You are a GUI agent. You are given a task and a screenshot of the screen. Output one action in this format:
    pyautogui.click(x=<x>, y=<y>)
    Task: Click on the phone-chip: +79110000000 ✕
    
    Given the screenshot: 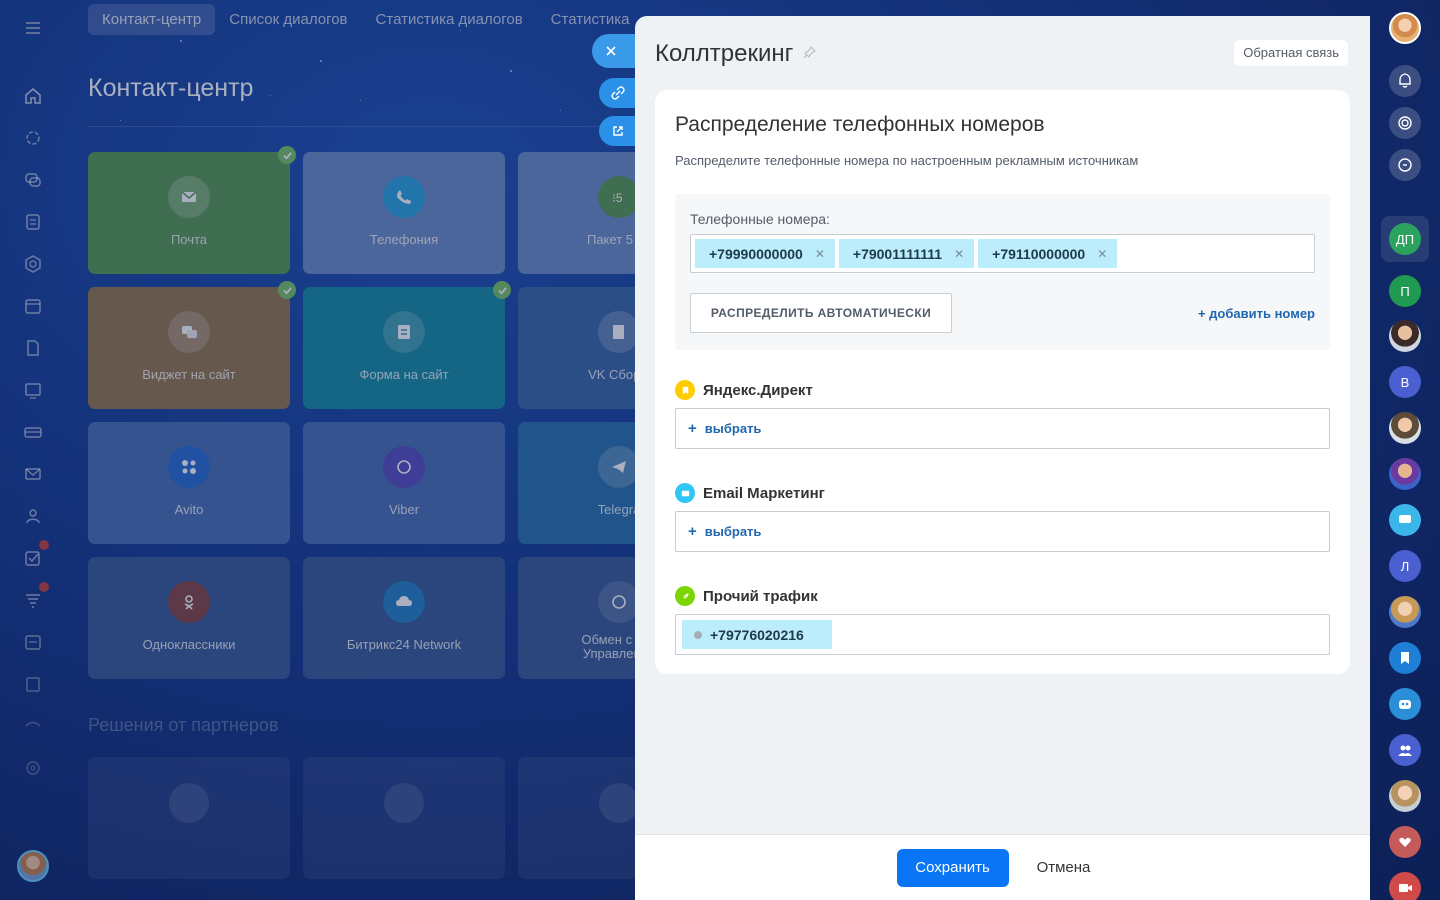 What is the action you would take?
    pyautogui.click(x=1048, y=253)
    